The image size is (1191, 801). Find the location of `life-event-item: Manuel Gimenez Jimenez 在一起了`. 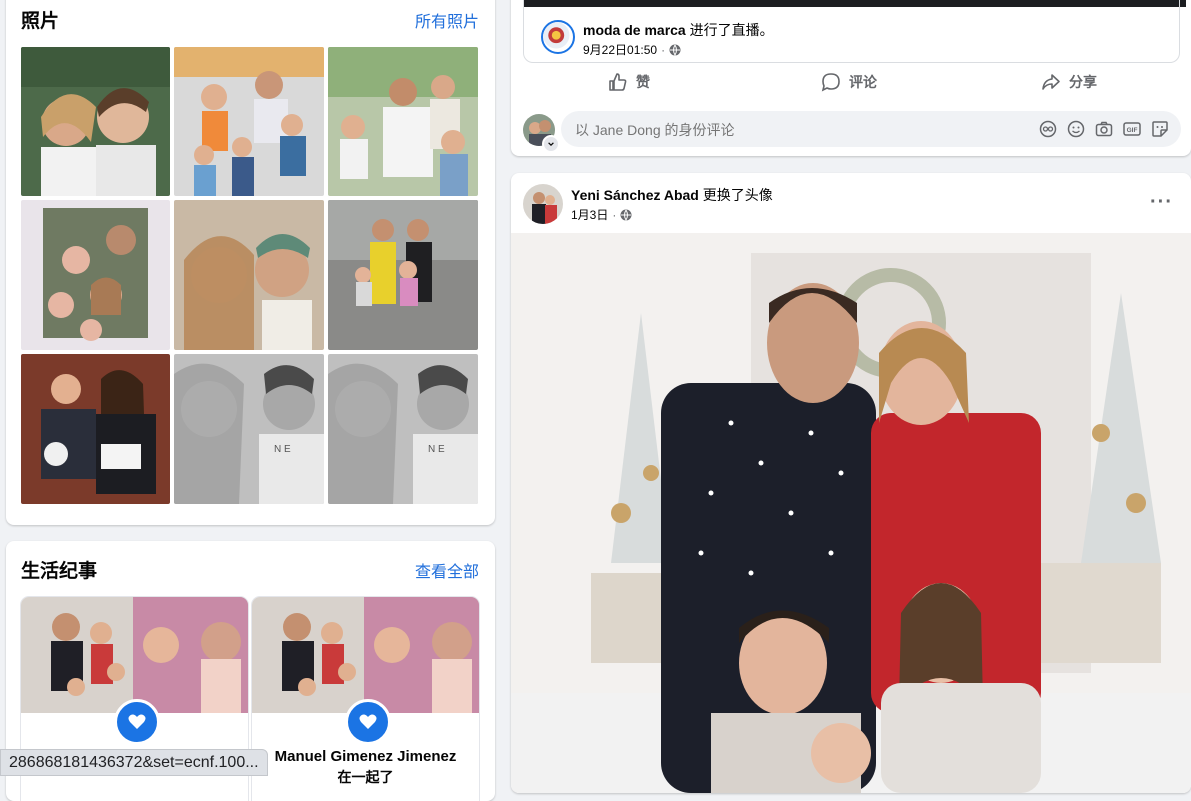

life-event-item: Manuel Gimenez Jimenez 在一起了 is located at coordinates (365, 699).